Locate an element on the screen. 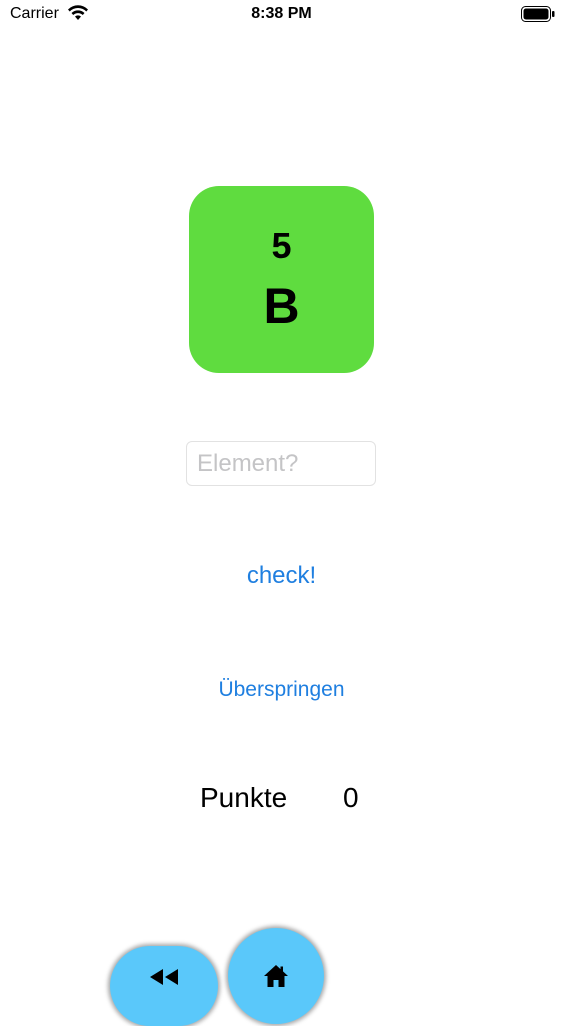 The height and width of the screenshot is (1026, 563). home-button is located at coordinates (276, 976).